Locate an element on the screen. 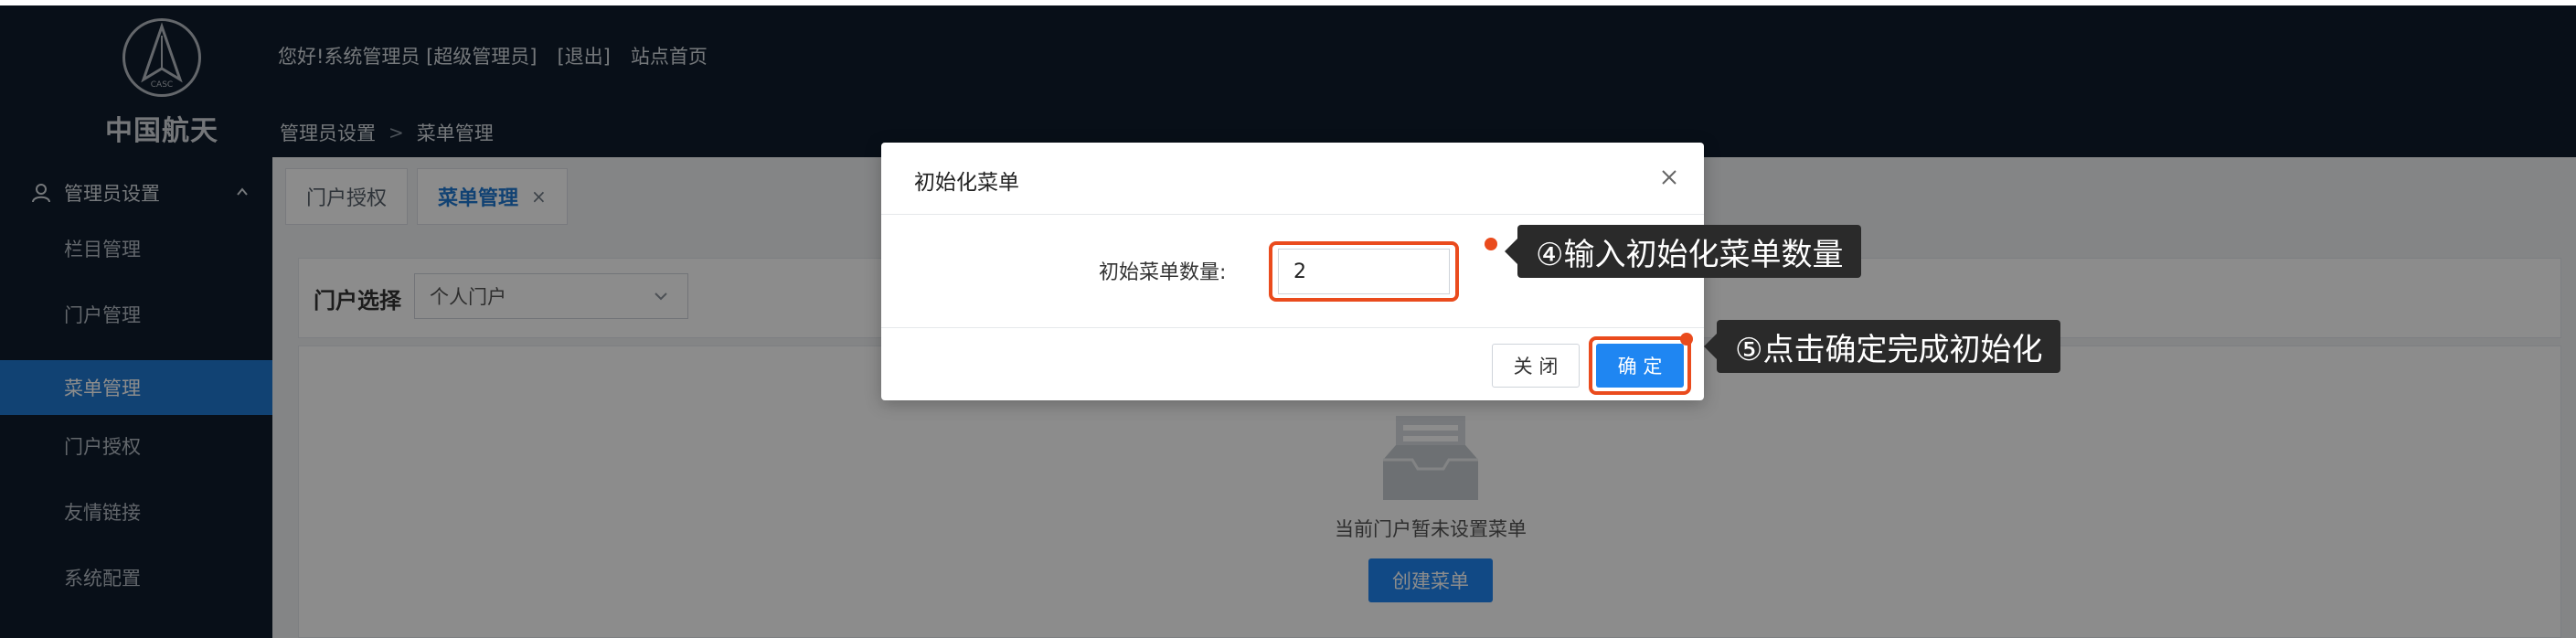 This screenshot has height=638, width=2576. dialog-header-divider is located at coordinates (1292, 214).